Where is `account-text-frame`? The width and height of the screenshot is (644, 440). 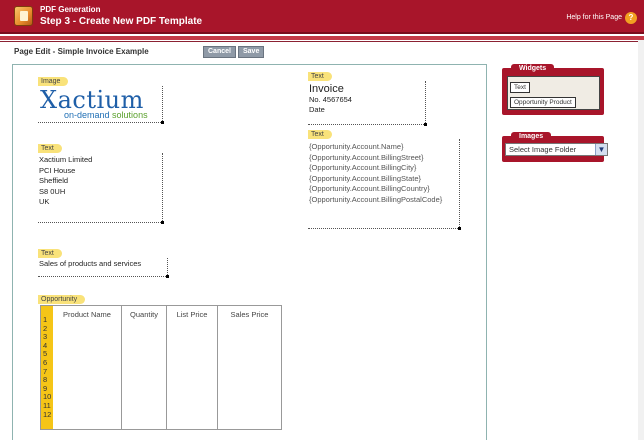 account-text-frame is located at coordinates (384, 184).